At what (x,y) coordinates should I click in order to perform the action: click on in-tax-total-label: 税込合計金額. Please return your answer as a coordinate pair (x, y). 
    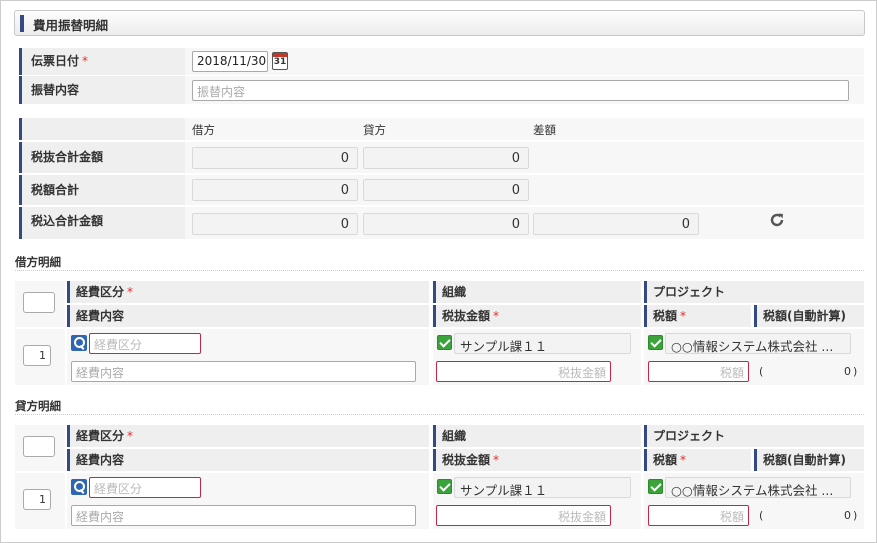
    Looking at the image, I should click on (102, 223).